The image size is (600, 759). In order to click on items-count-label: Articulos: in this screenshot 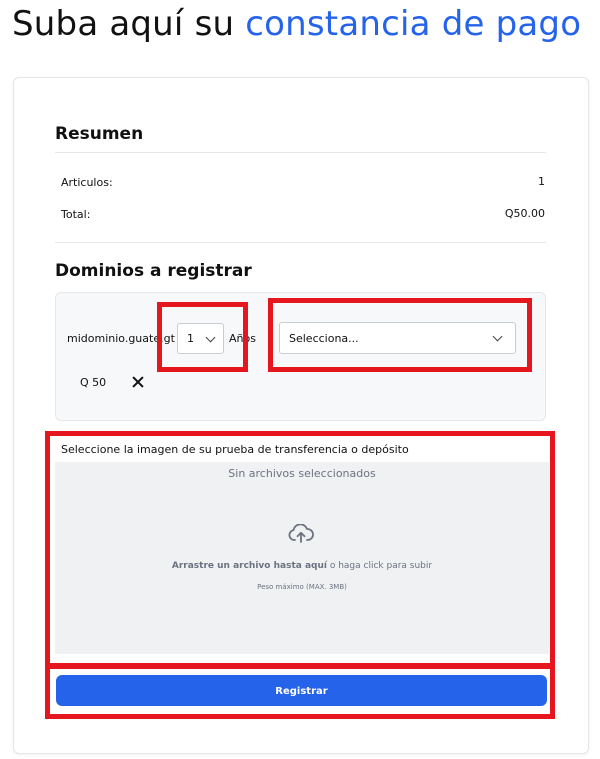, I will do `click(87, 182)`.